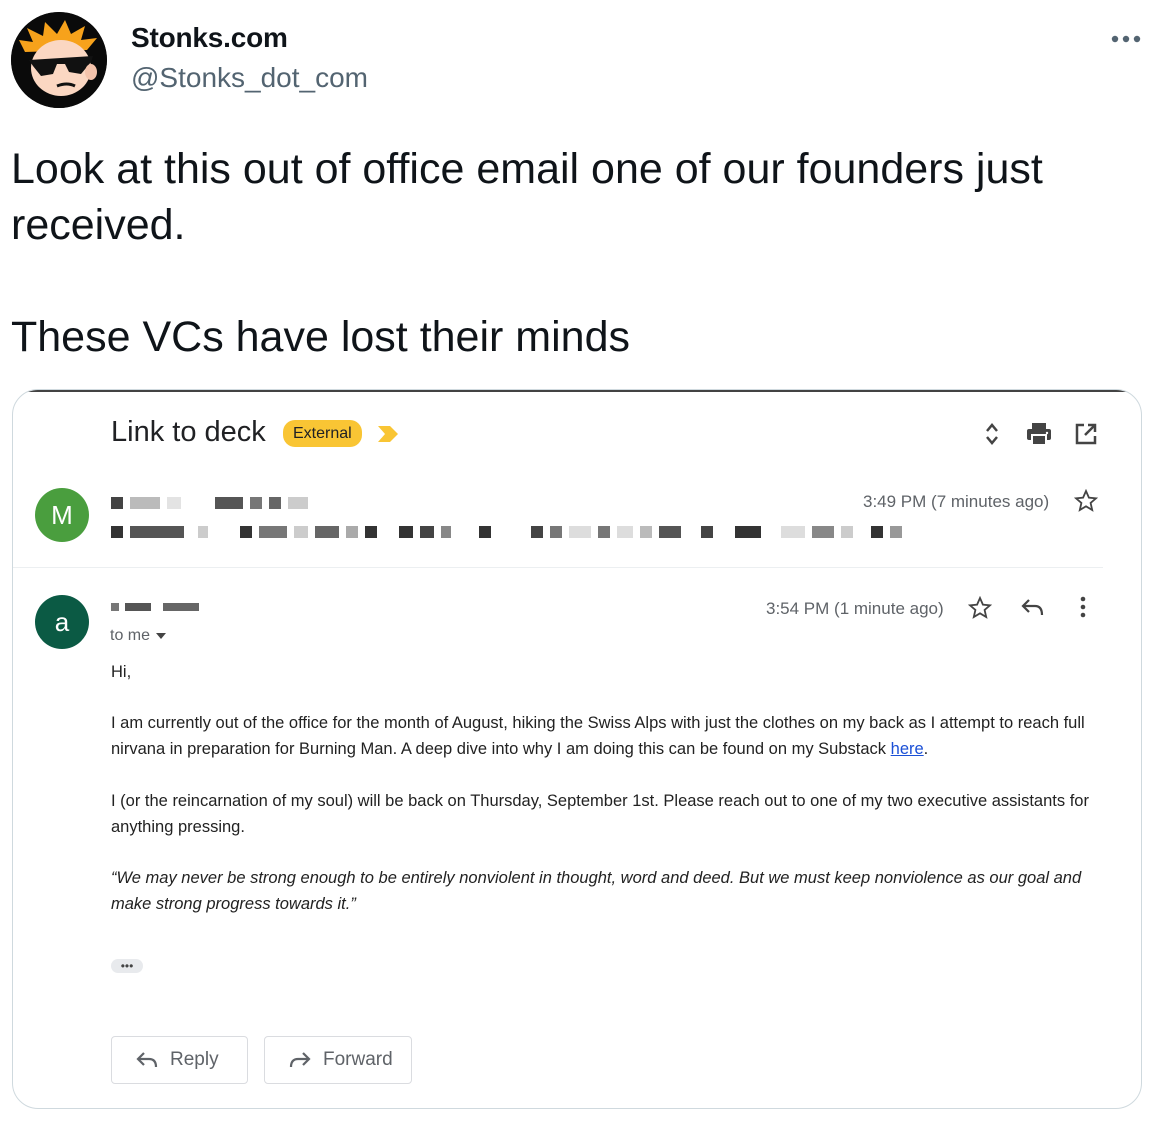 This screenshot has width=1166, height=1128. I want to click on forward-label: Forward, so click(358, 1059).